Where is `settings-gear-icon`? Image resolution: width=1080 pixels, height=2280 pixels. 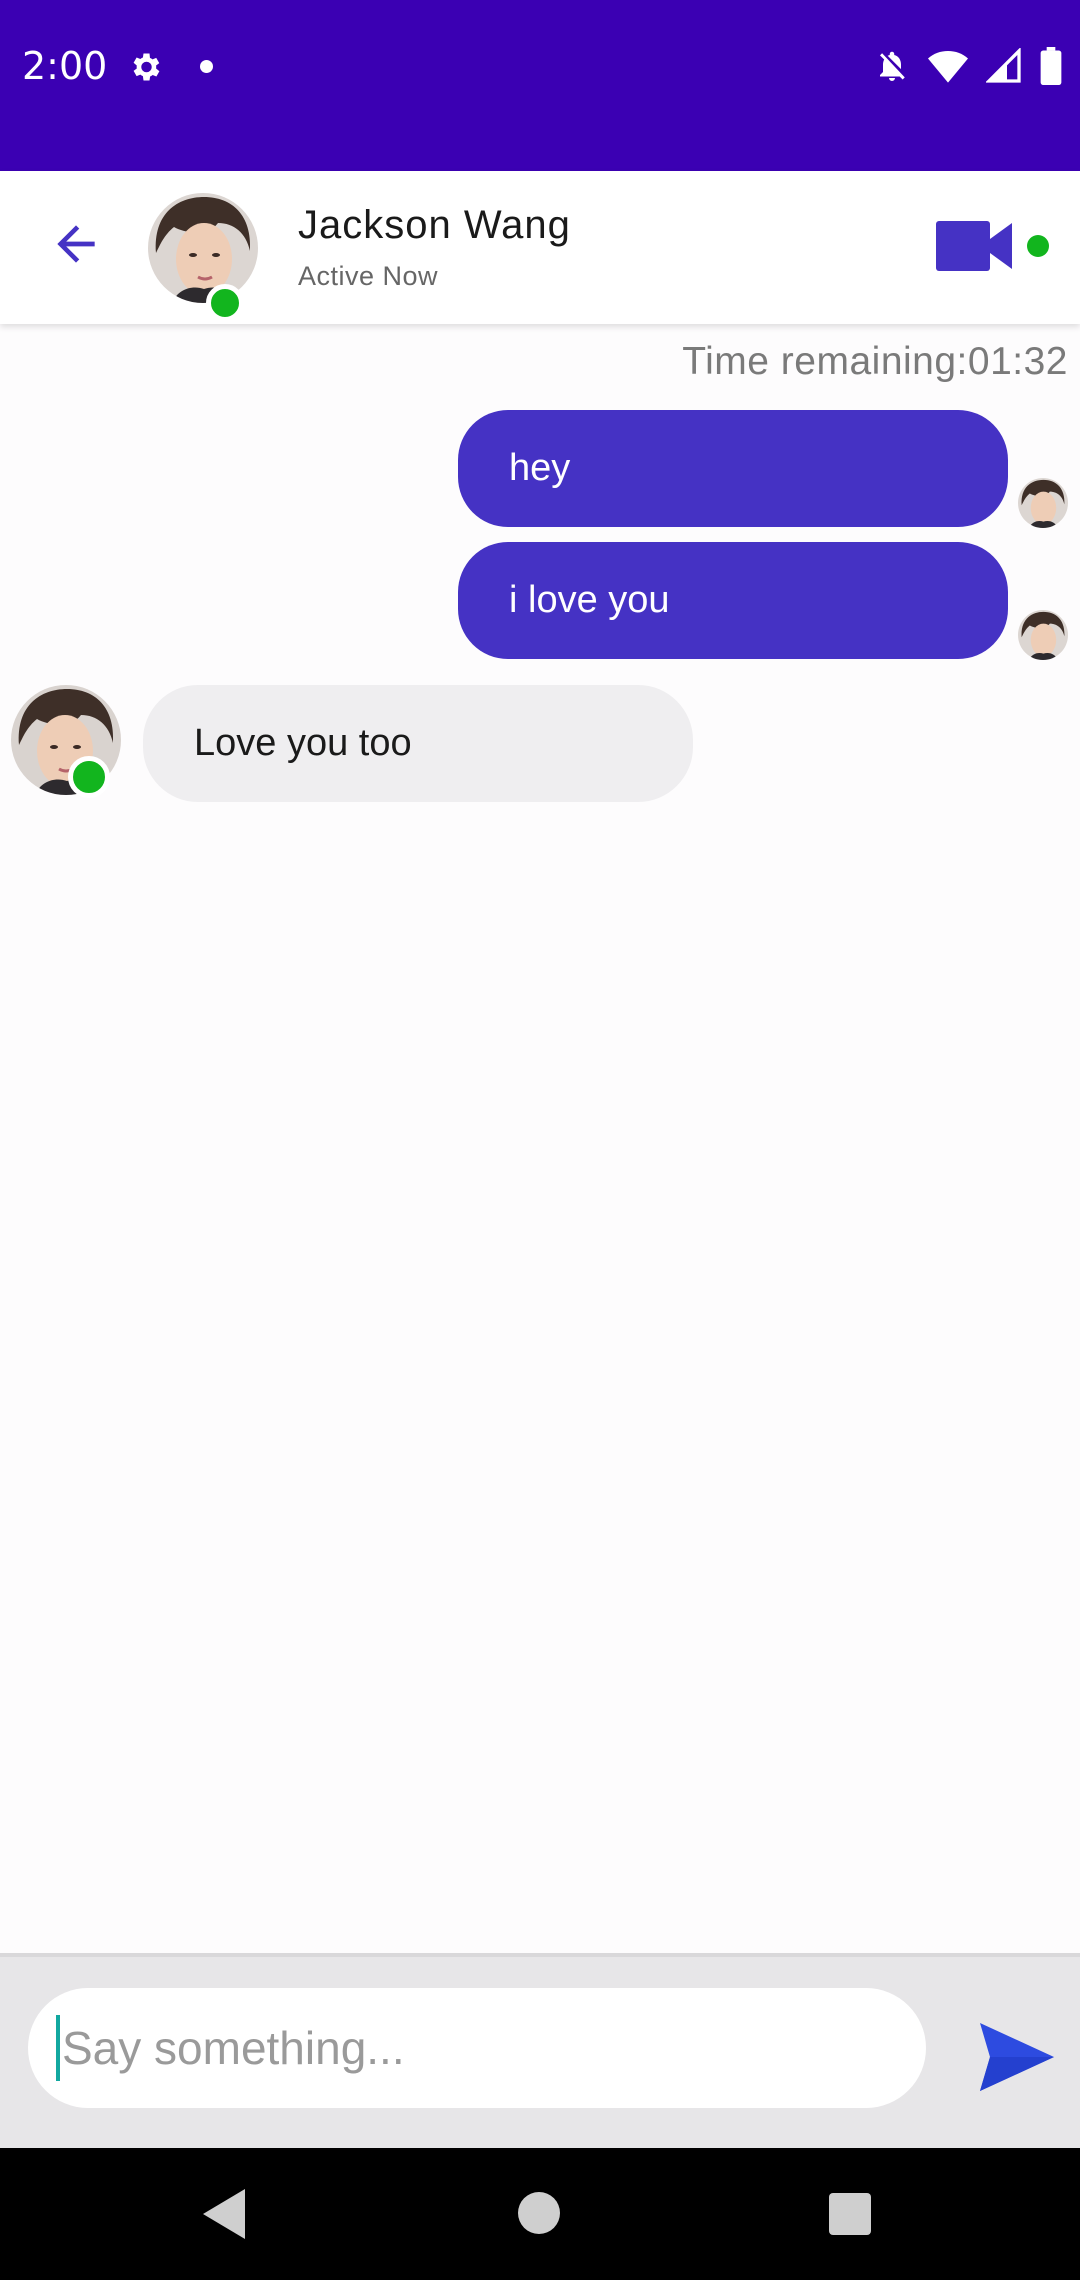
settings-gear-icon is located at coordinates (145, 69).